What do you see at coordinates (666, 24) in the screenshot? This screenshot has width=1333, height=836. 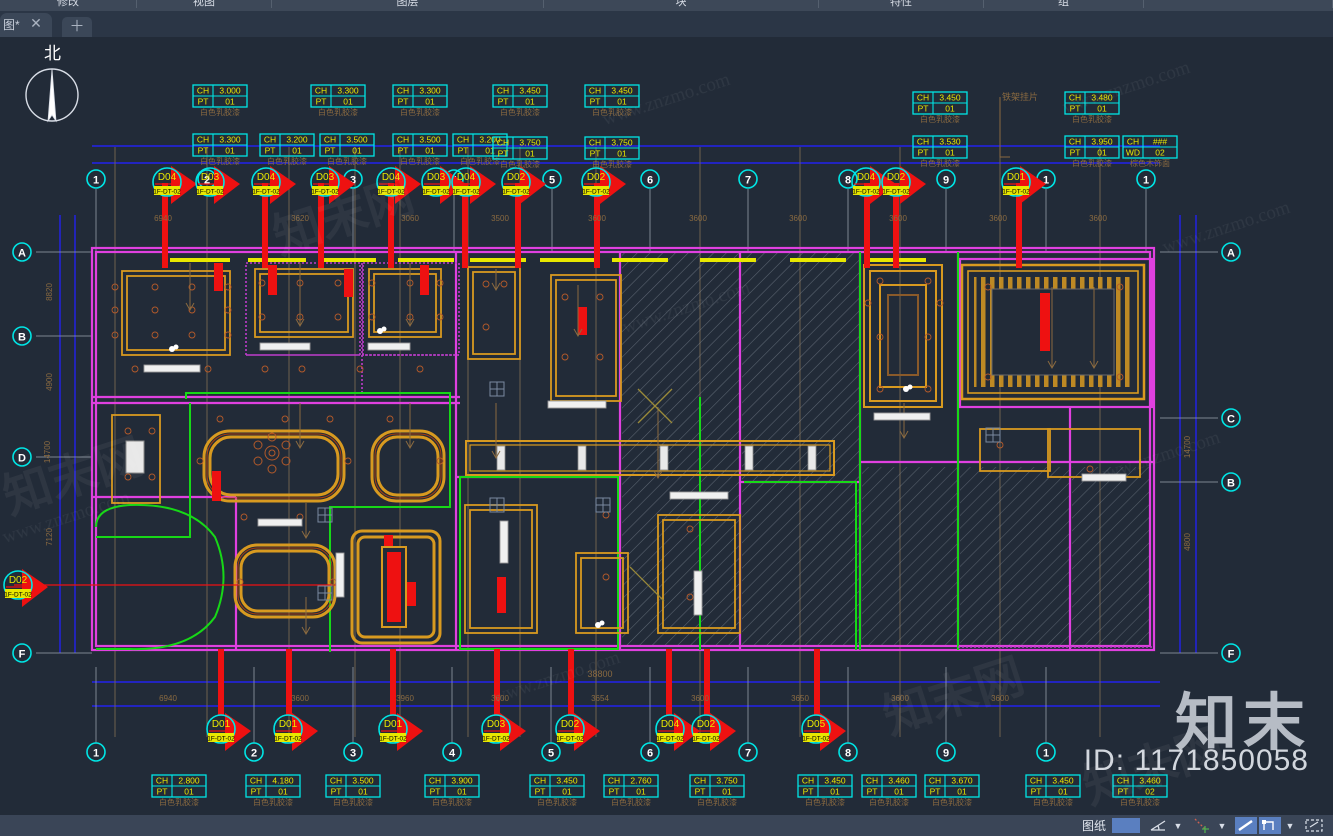 I see `document-tab-bar: 图* ✕ ＋` at bounding box center [666, 24].